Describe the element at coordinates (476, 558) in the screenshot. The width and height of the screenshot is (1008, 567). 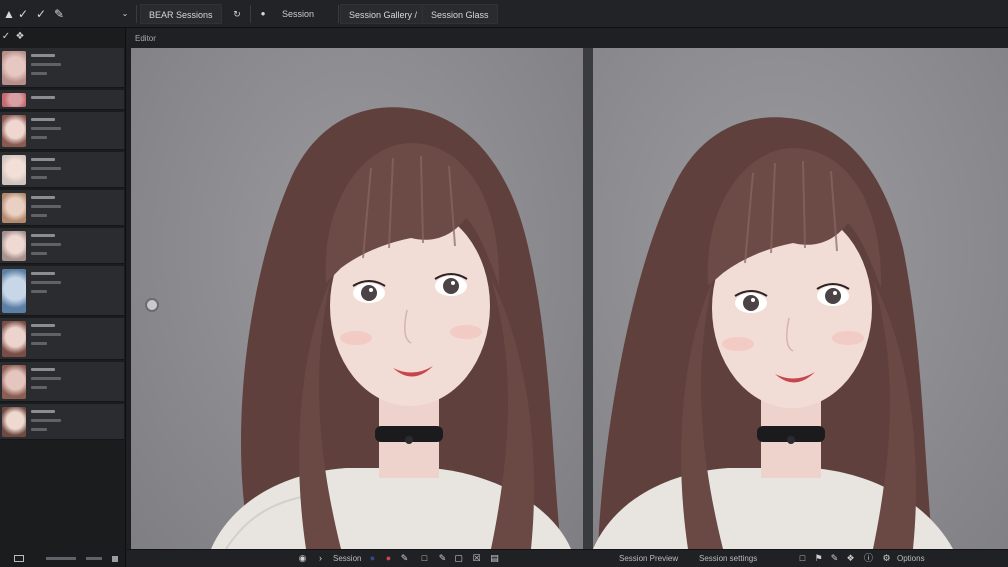
I see `trash-icon: ☒` at that location.